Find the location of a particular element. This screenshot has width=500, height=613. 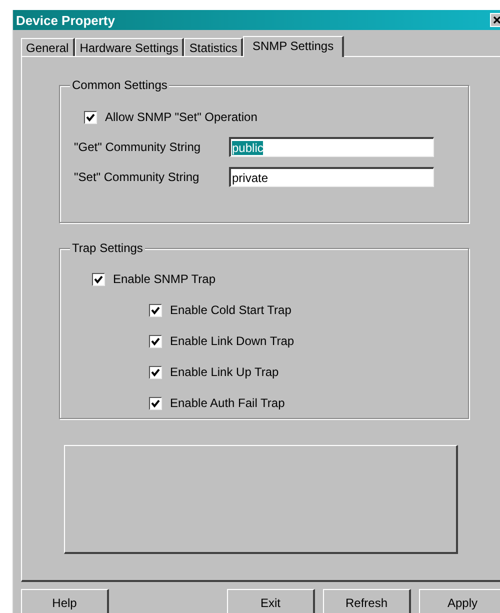

dialog-button: Help is located at coordinates (65, 601).